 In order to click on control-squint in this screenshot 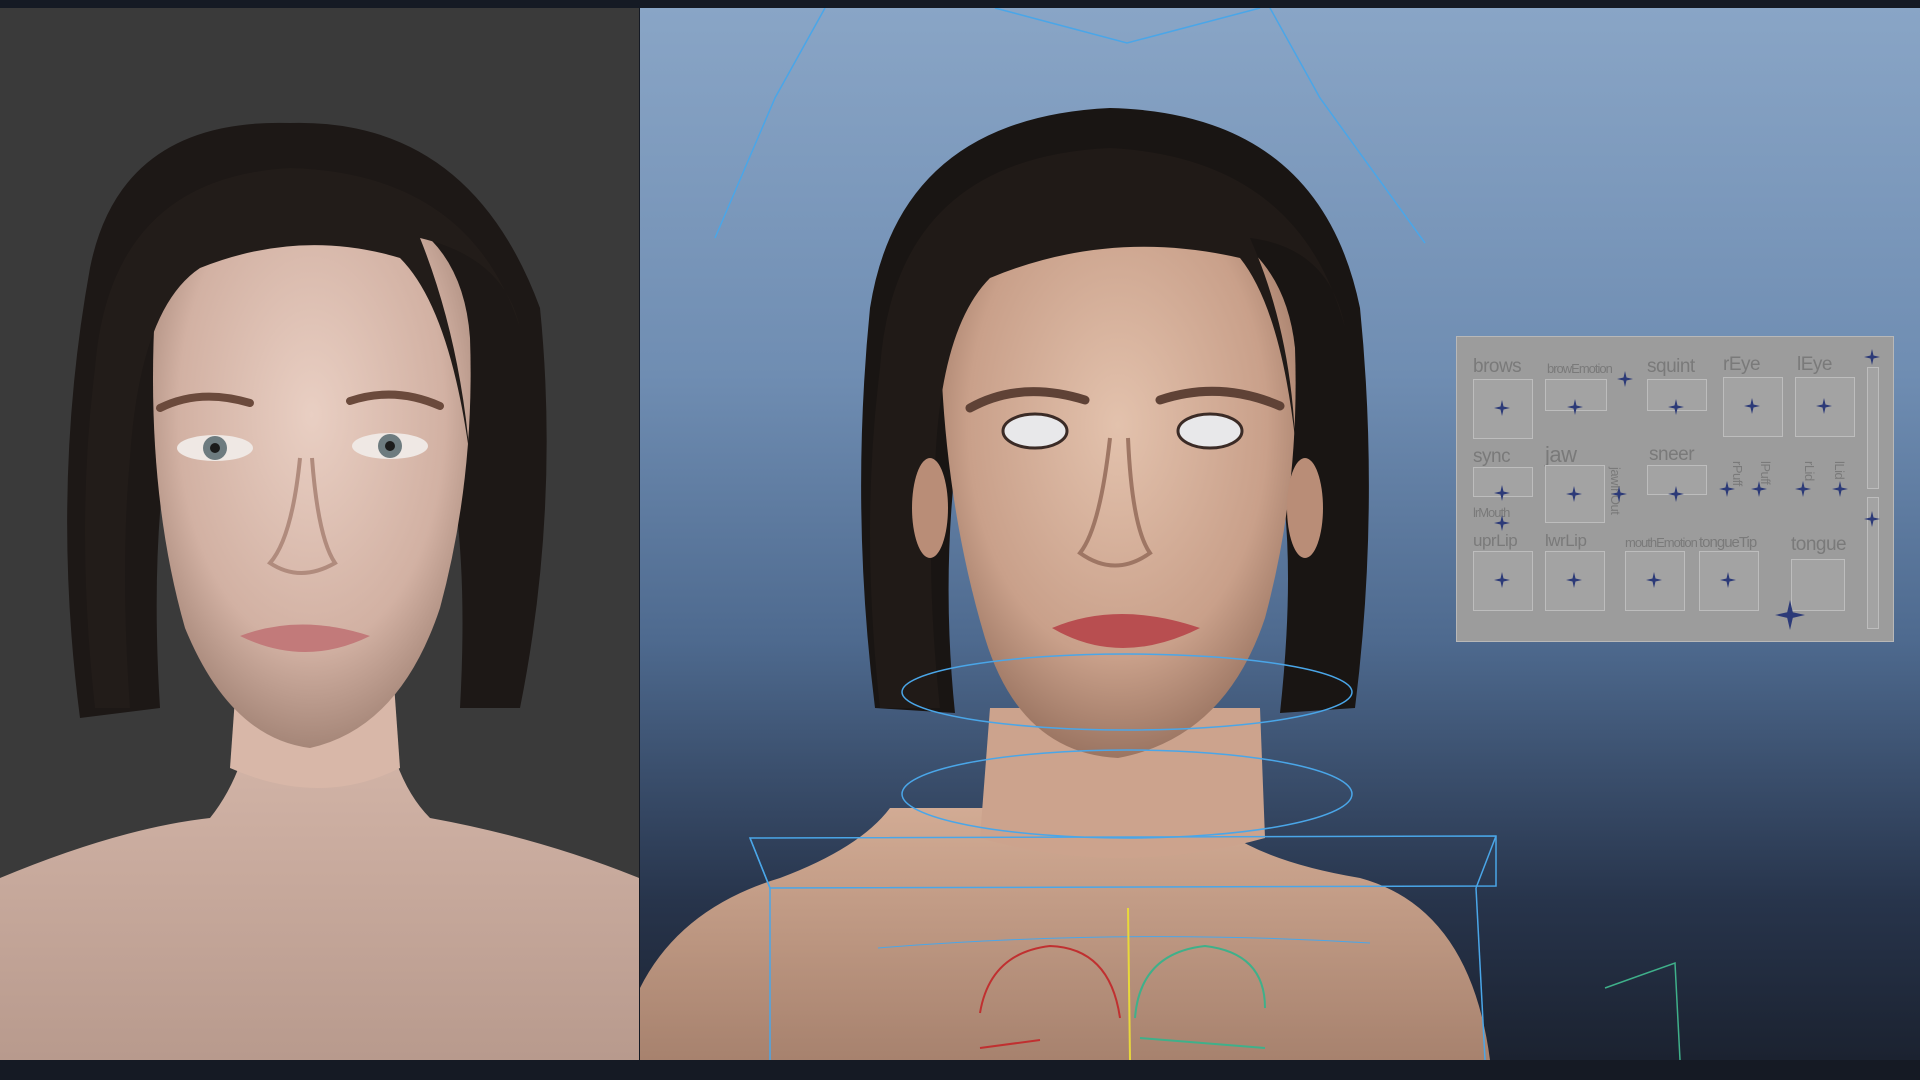, I will do `click(1676, 407)`.